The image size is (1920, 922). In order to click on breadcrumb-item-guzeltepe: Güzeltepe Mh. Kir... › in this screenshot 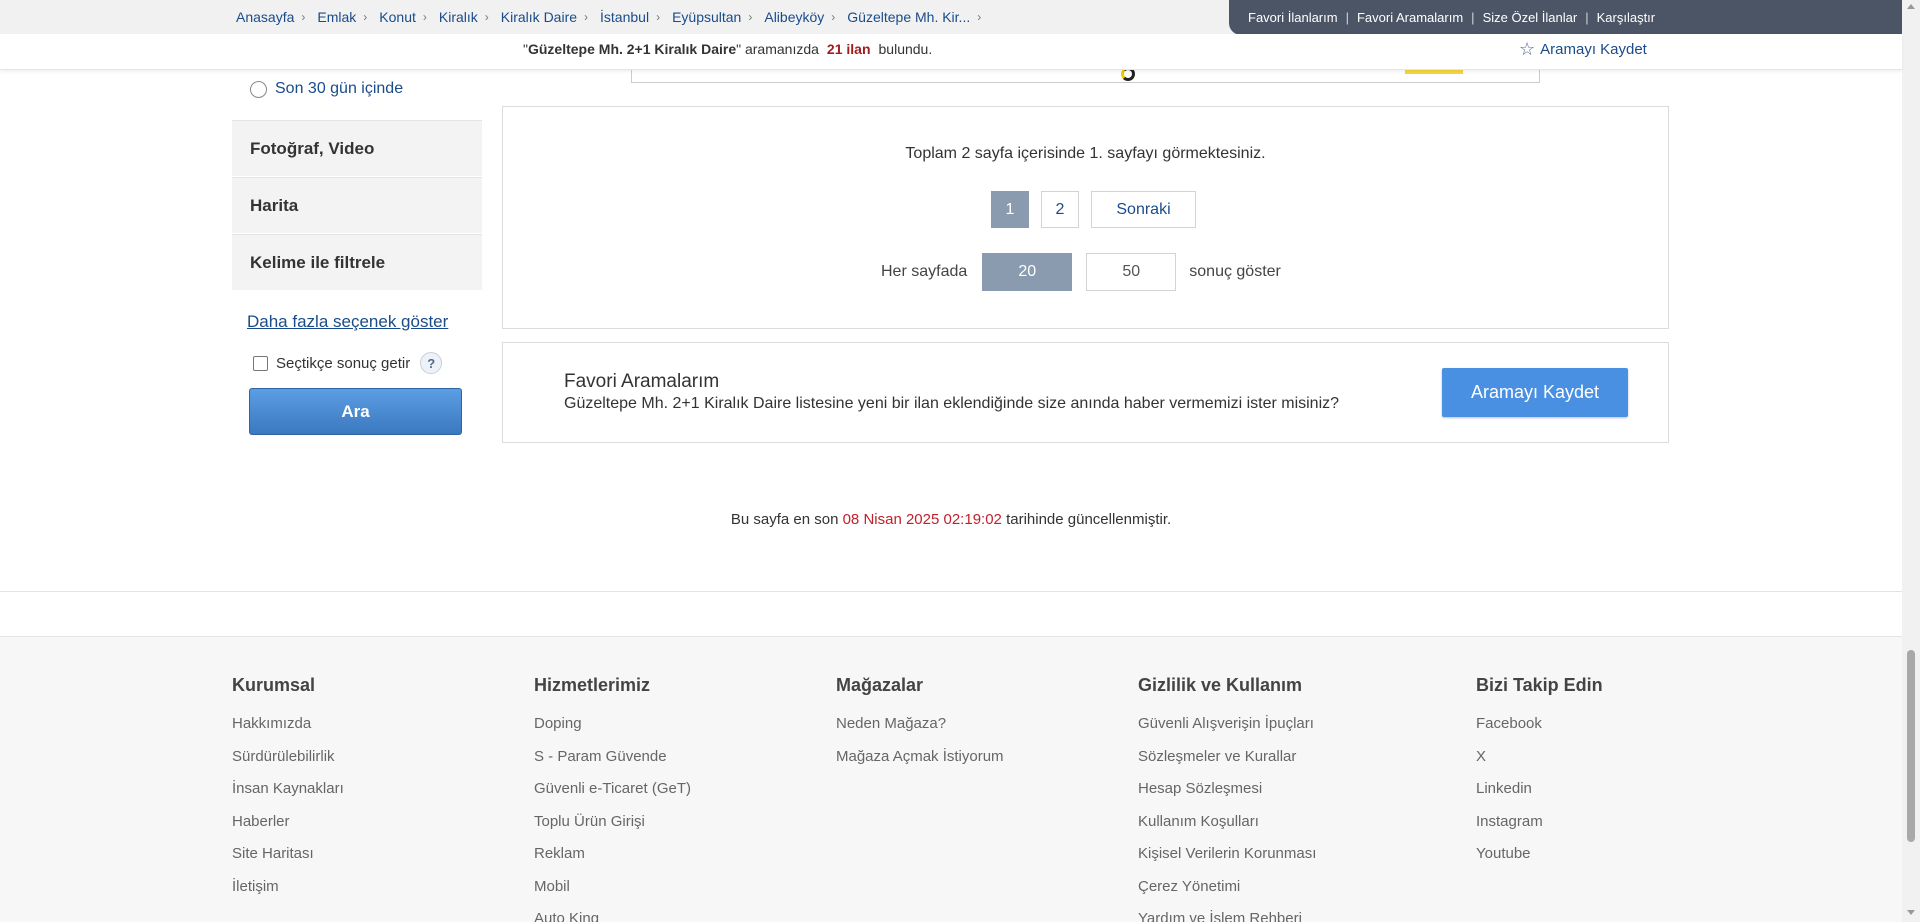, I will do `click(914, 17)`.